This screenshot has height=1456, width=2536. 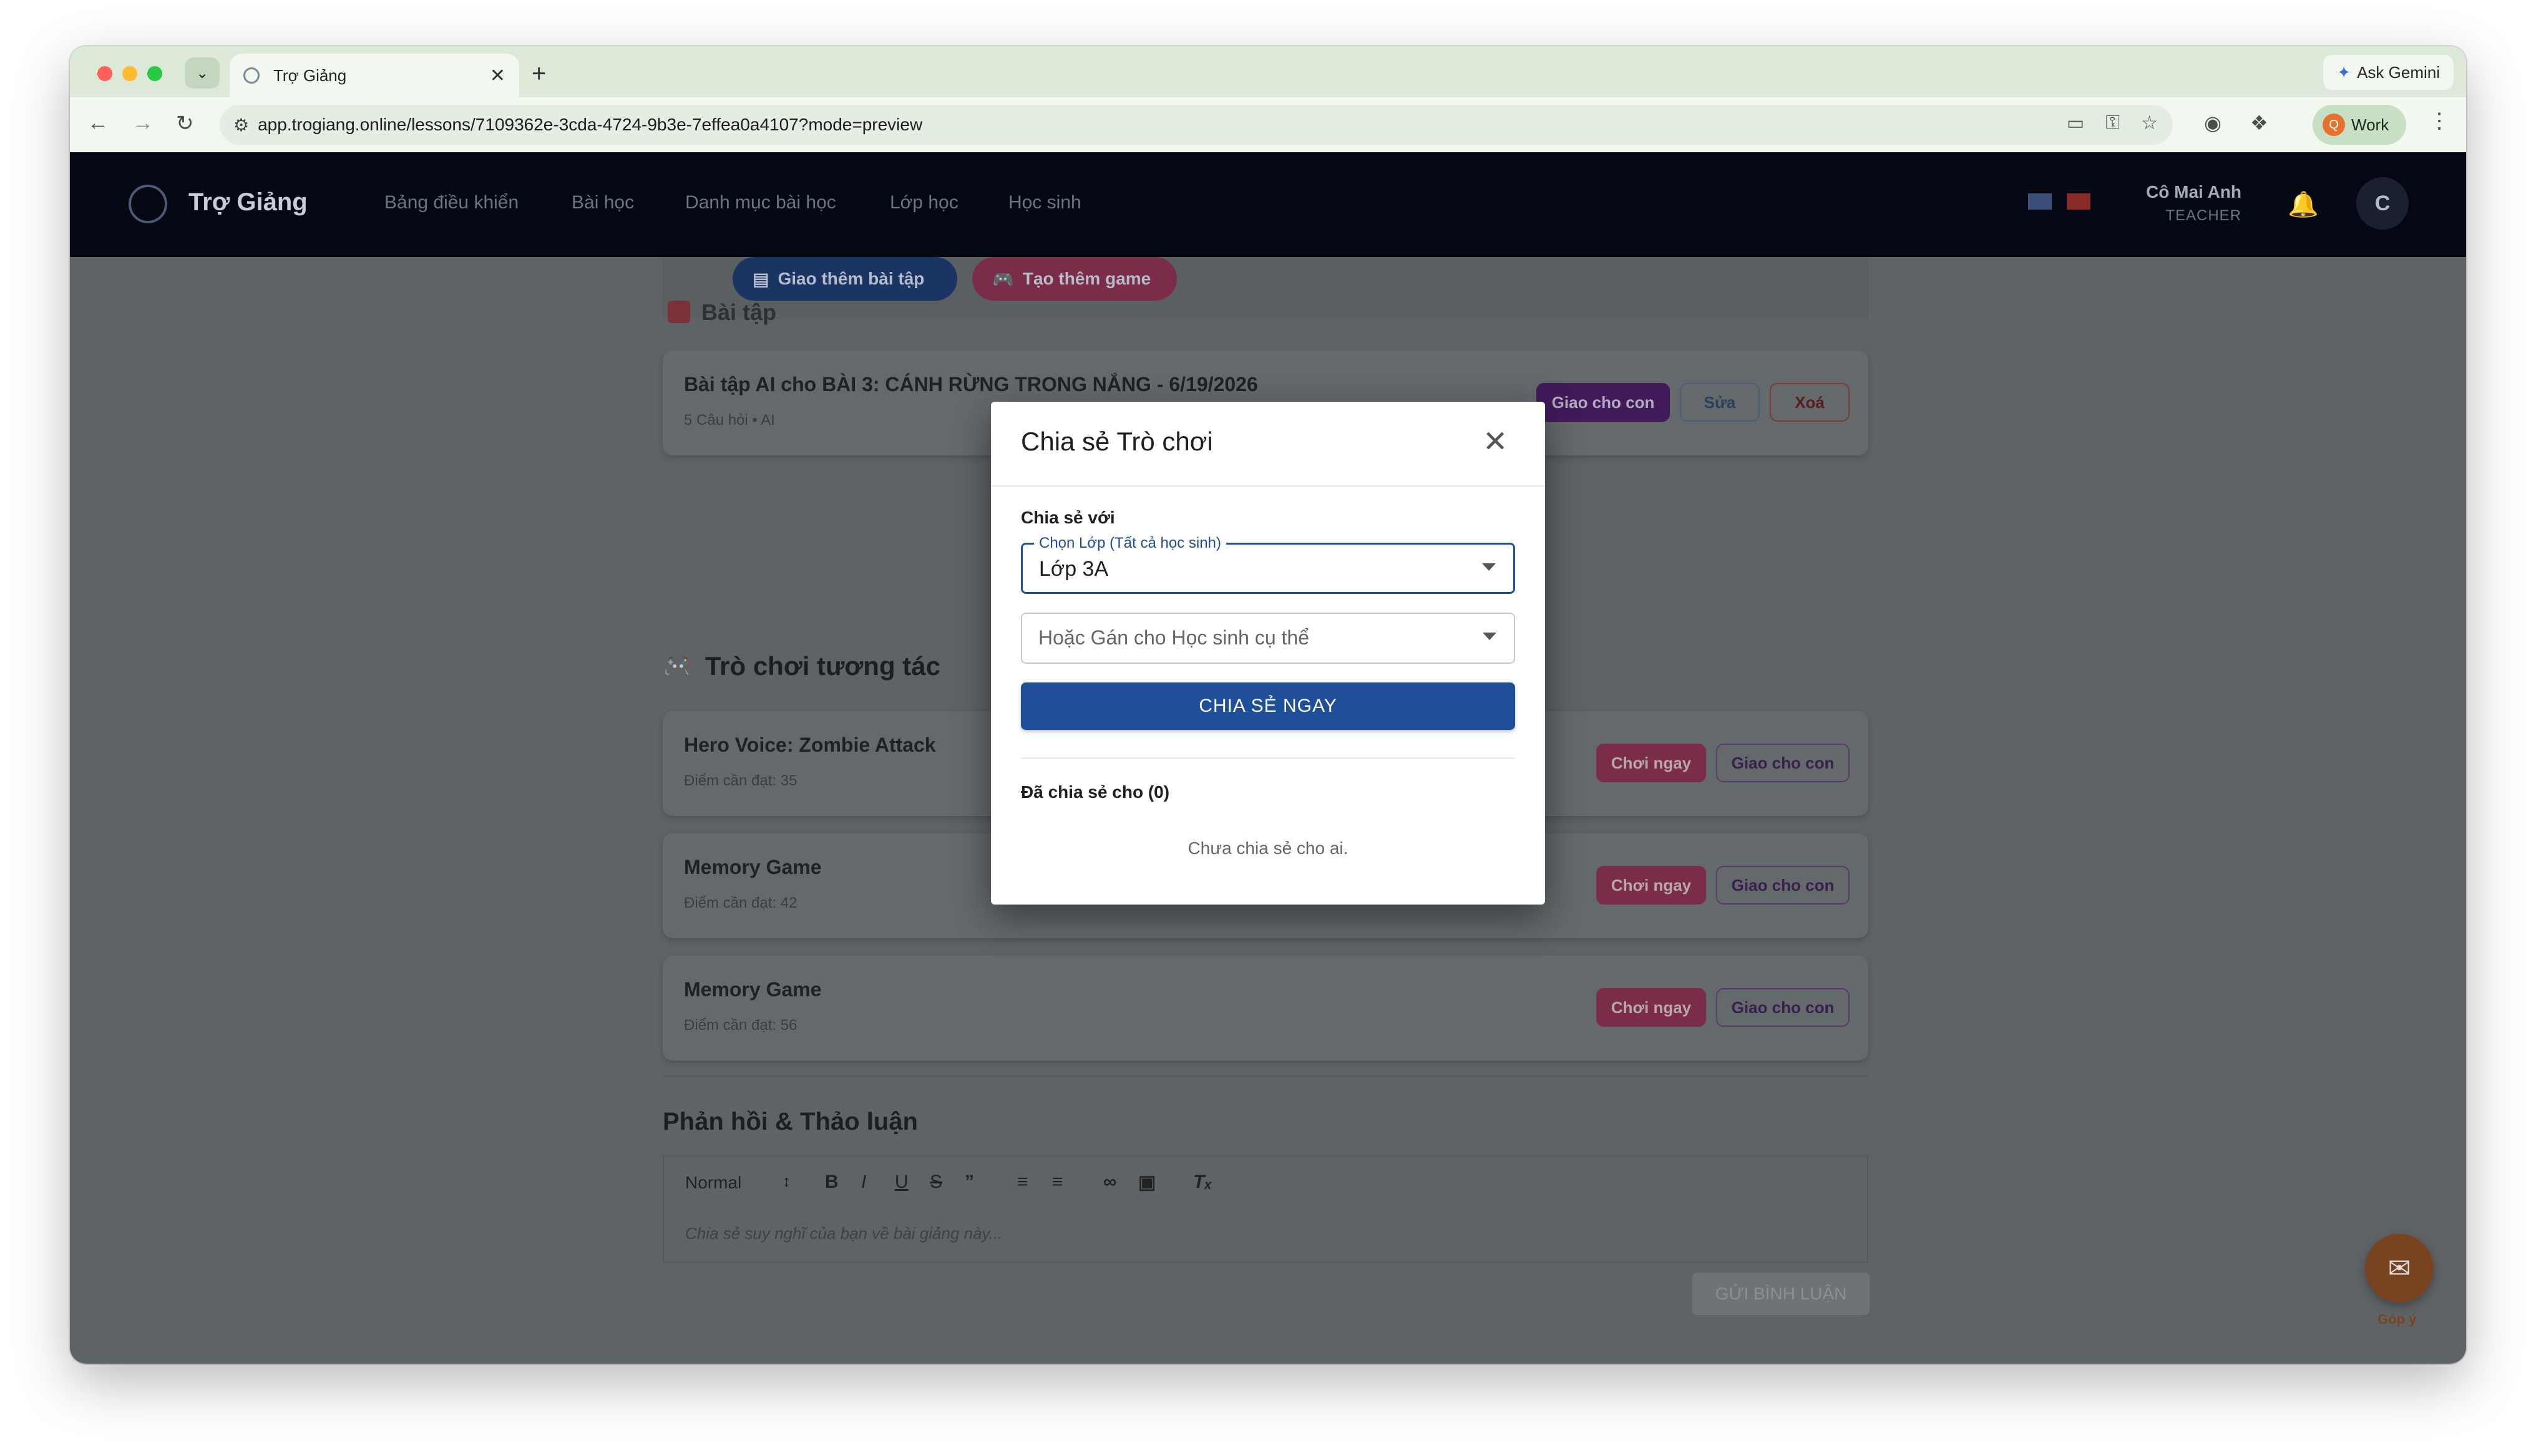 What do you see at coordinates (810, 745) in the screenshot?
I see `game-title: Hero Voice: Zombie Attack` at bounding box center [810, 745].